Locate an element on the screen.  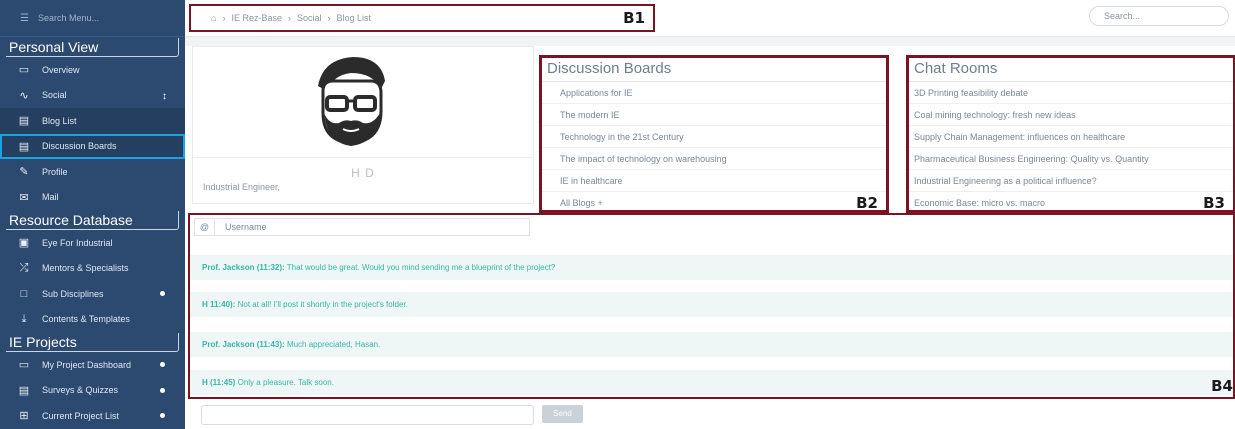
message-author: Prof. Jackson (11:43): is located at coordinates (243, 344).